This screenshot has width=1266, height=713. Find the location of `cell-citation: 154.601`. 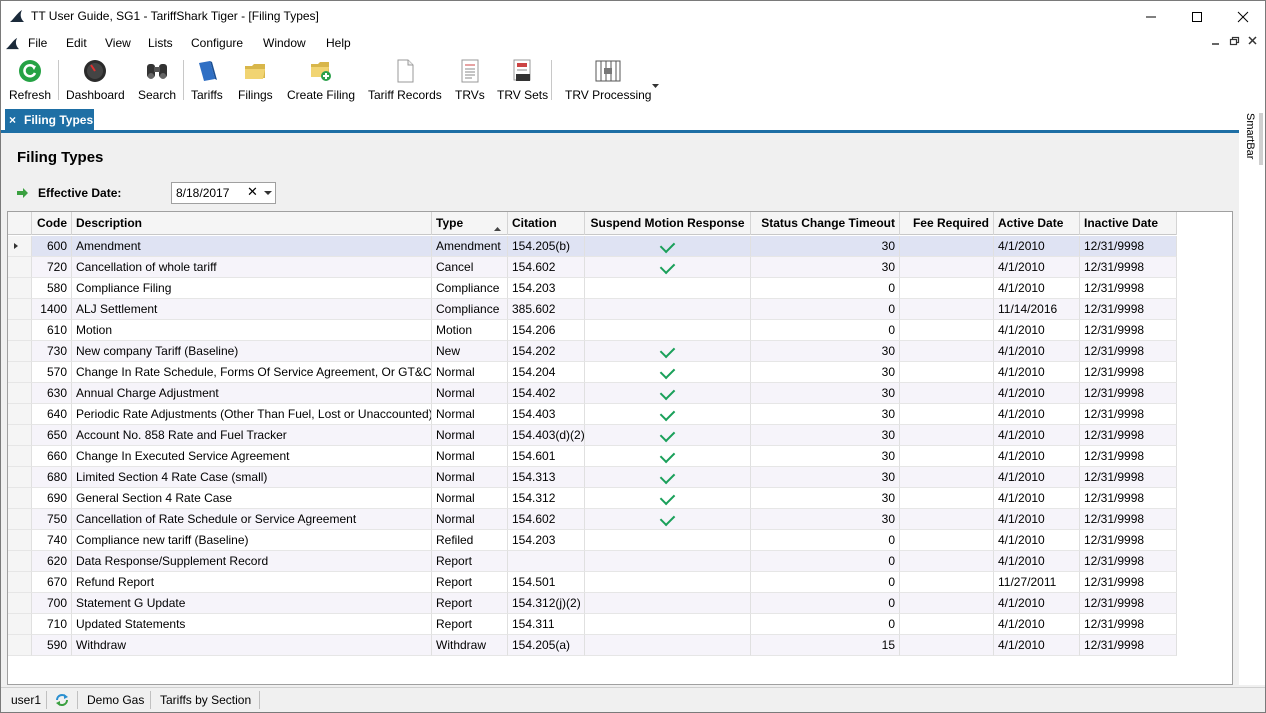

cell-citation: 154.601 is located at coordinates (546, 456).